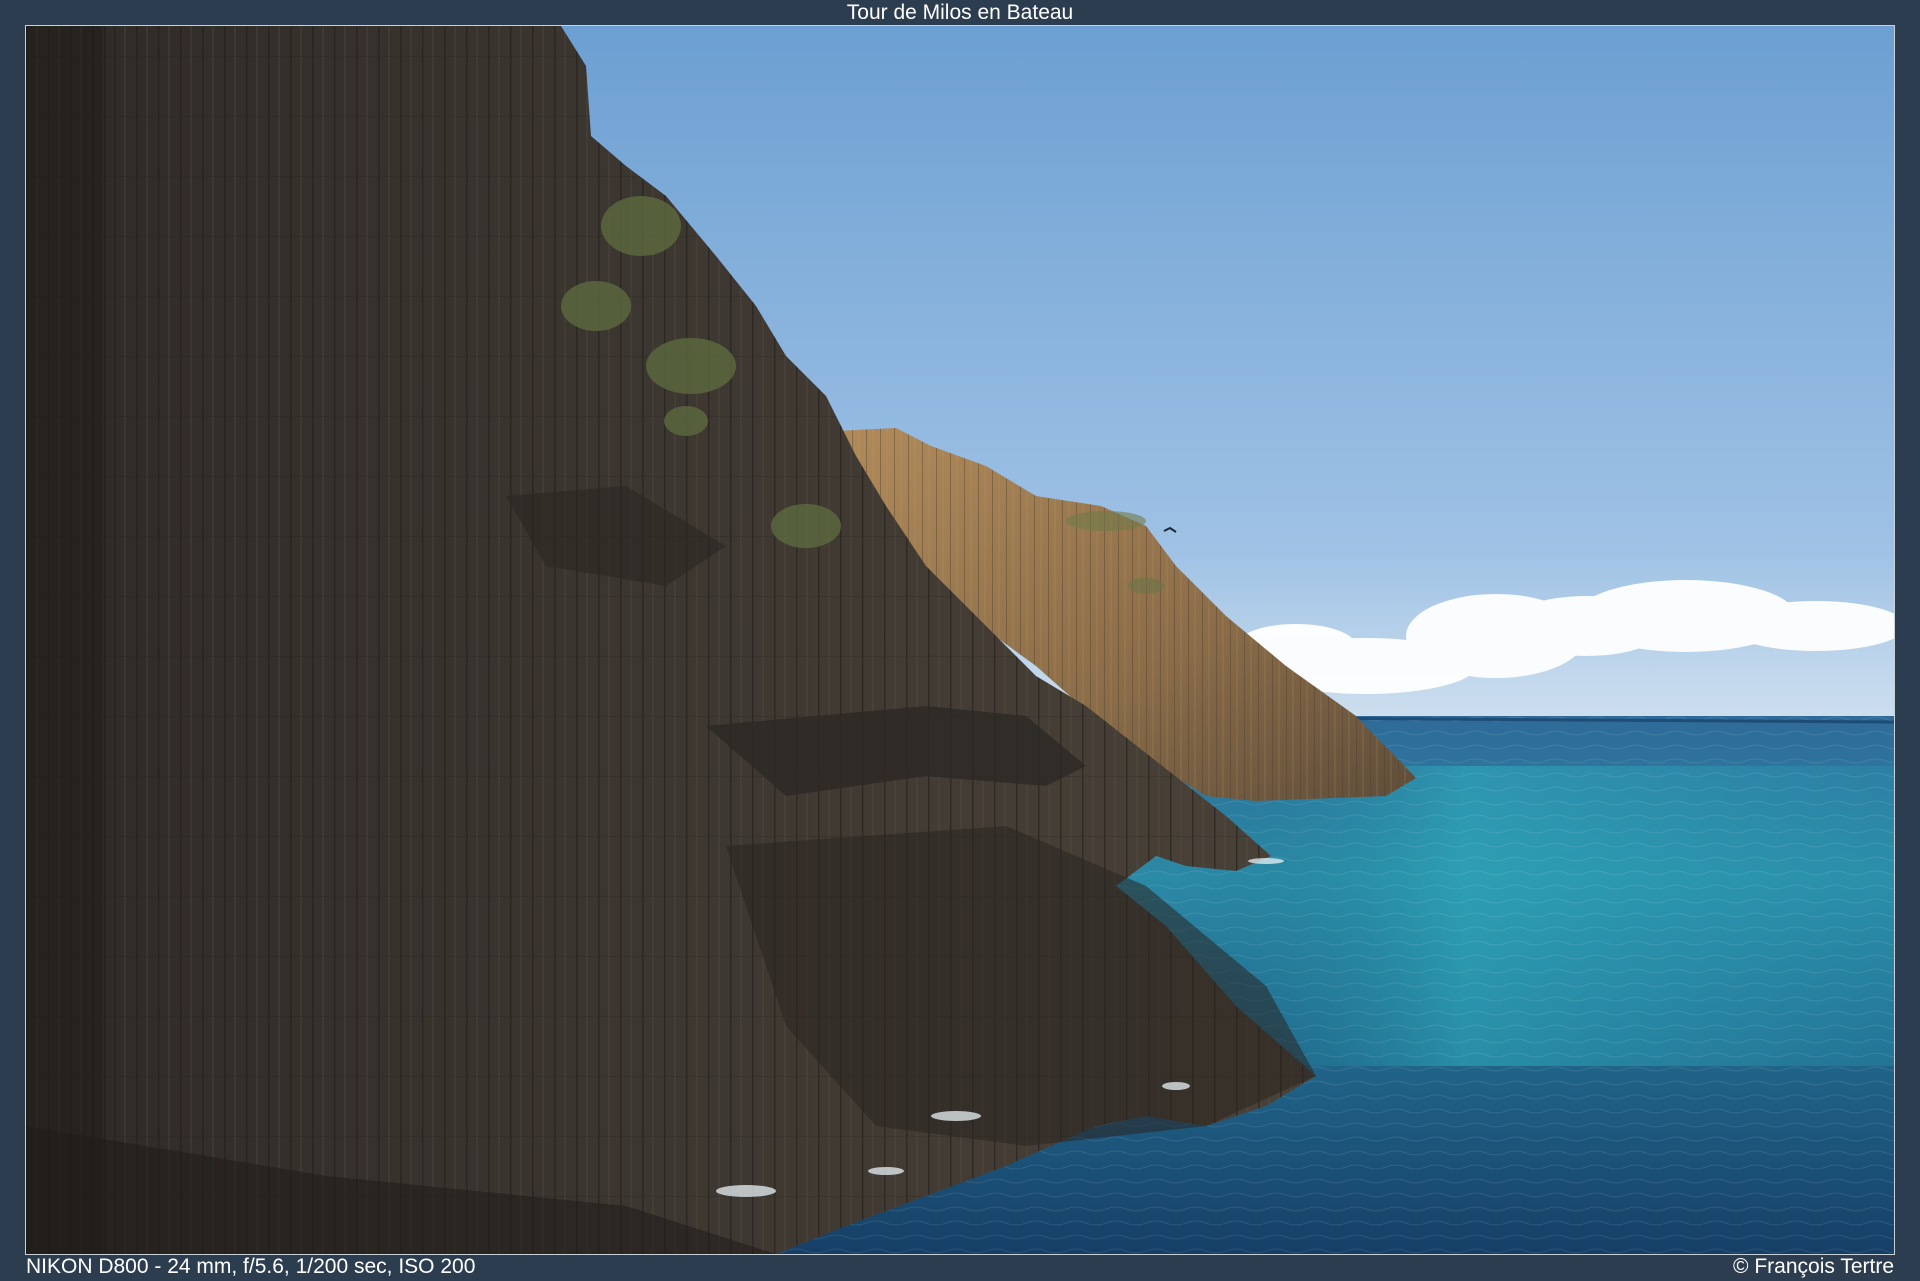  What do you see at coordinates (960, 12) in the screenshot?
I see `photo-title: Tour de Milos en Bateau` at bounding box center [960, 12].